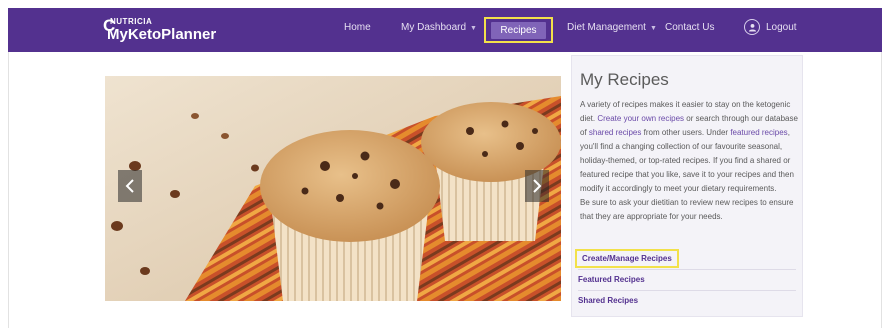 This screenshot has width=890, height=328. What do you see at coordinates (689, 27) in the screenshot?
I see `nav-contact-us: Contact Us` at bounding box center [689, 27].